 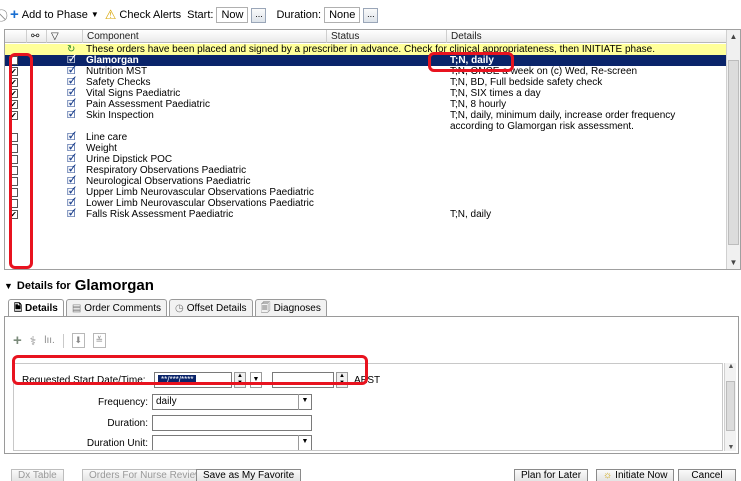 I want to click on order-details: T;N, daily, so click(x=472, y=60).